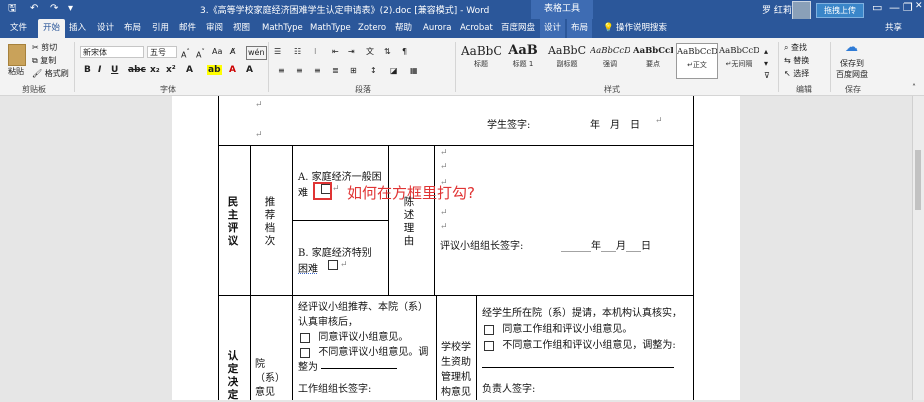  What do you see at coordinates (610, 60) in the screenshot?
I see `style-emphasis: AaBbCcD 强调` at bounding box center [610, 60].